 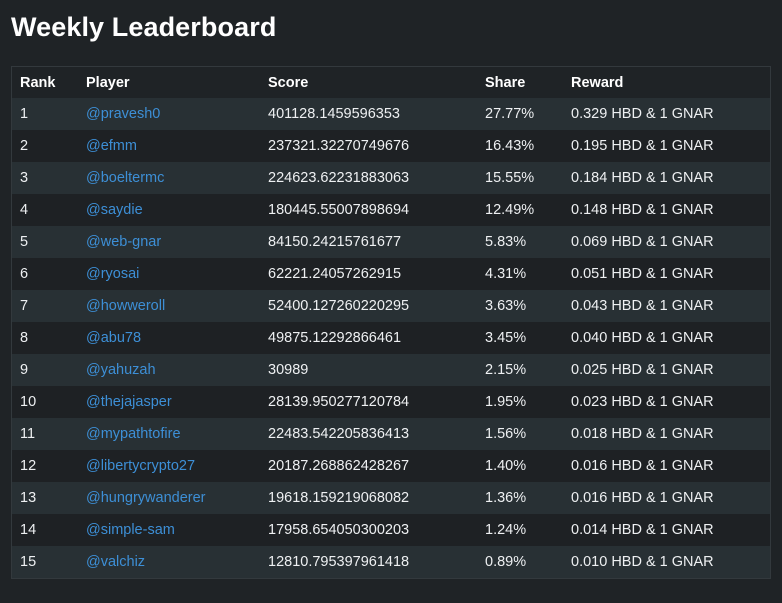 What do you see at coordinates (24, 146) in the screenshot?
I see `rank-cell: 2` at bounding box center [24, 146].